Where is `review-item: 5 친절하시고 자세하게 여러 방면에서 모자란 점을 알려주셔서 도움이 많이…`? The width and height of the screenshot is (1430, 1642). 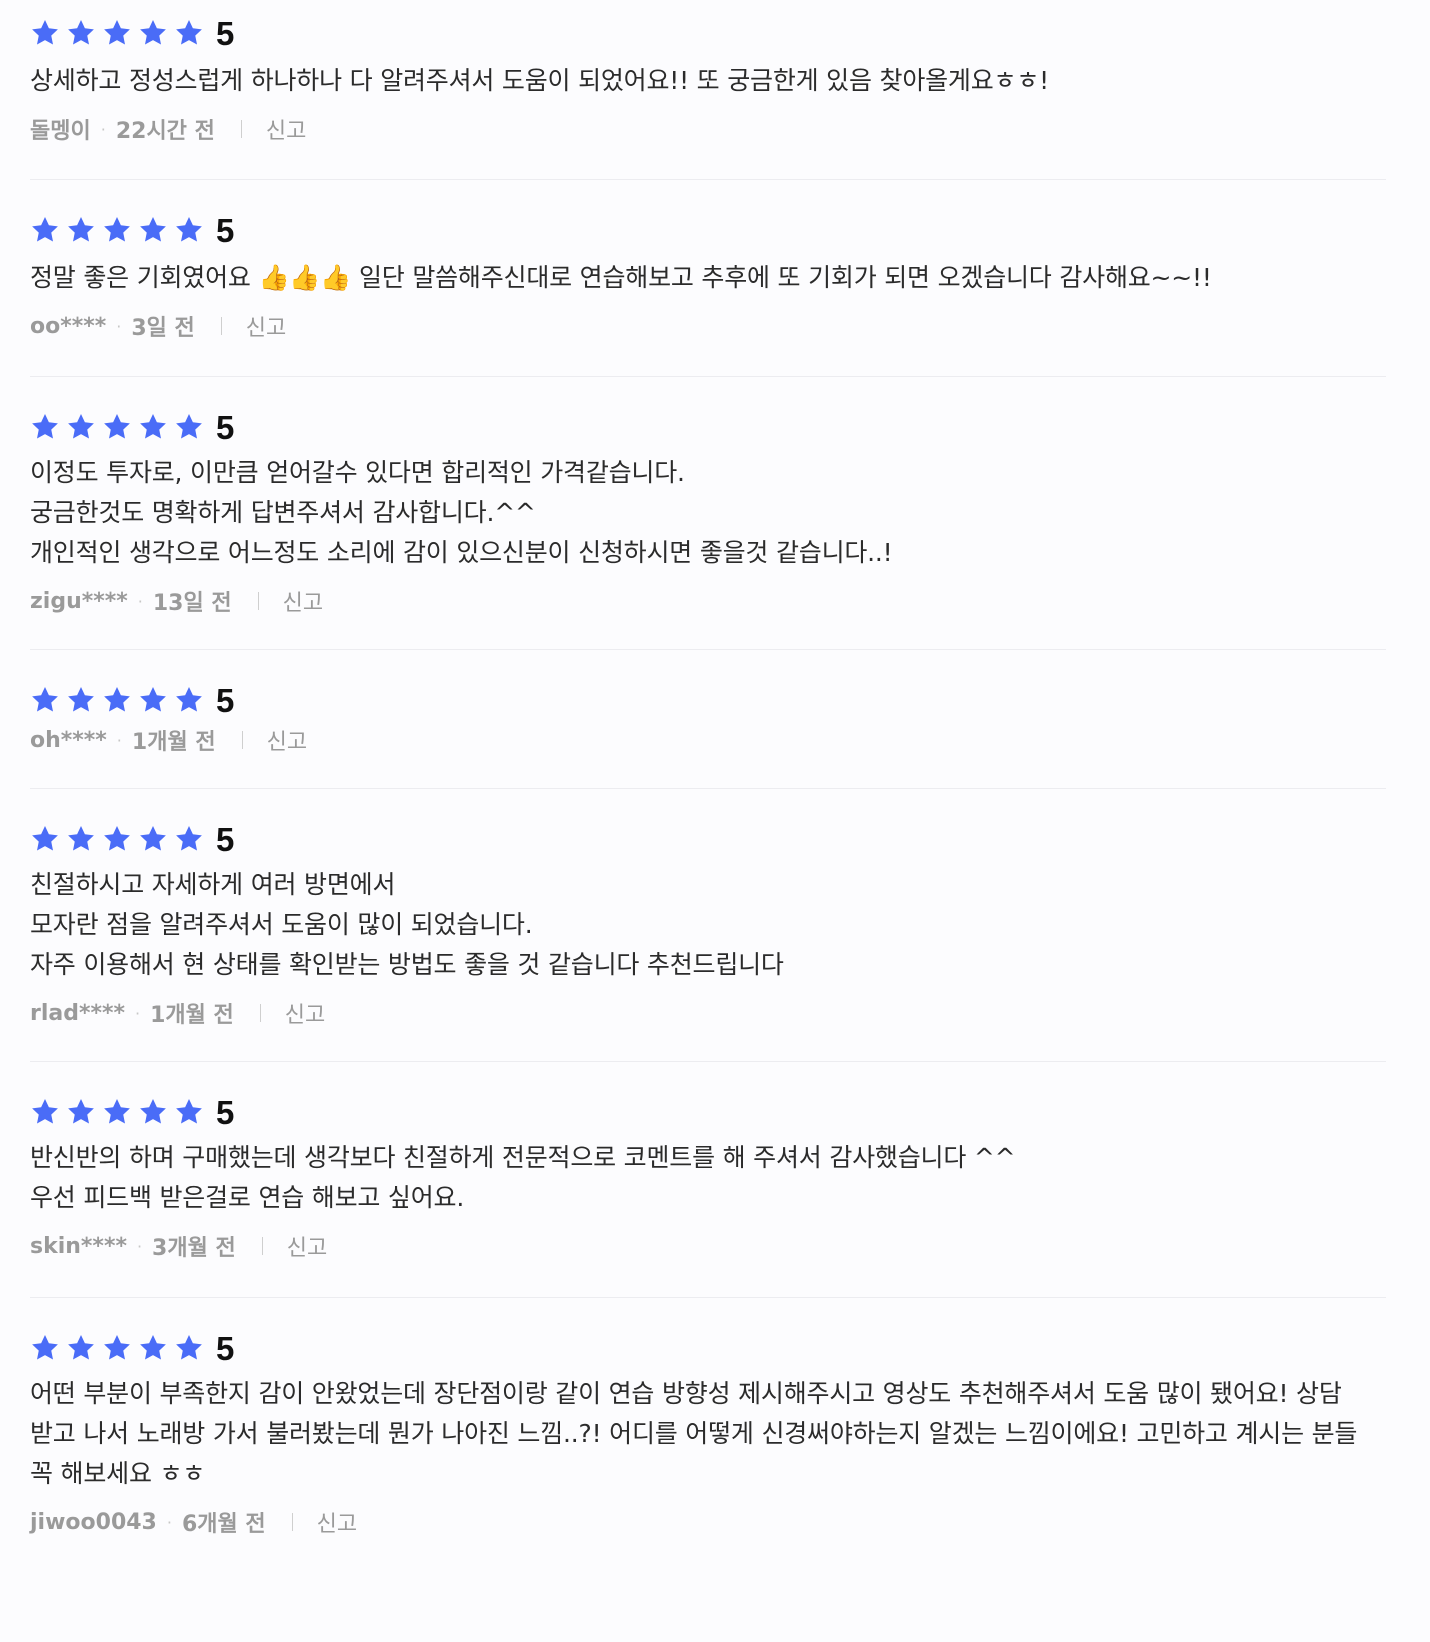 review-item: 5 친절하시고 자세하게 여러 방면에서 모자란 점을 알려주셔서 도움이 많이… is located at coordinates (708, 925).